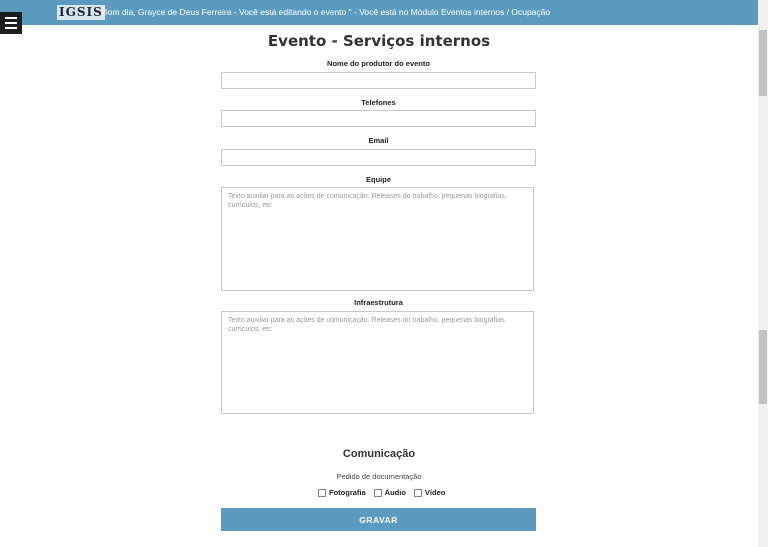  What do you see at coordinates (378, 102) in the screenshot?
I see `phones-label: Telefones` at bounding box center [378, 102].